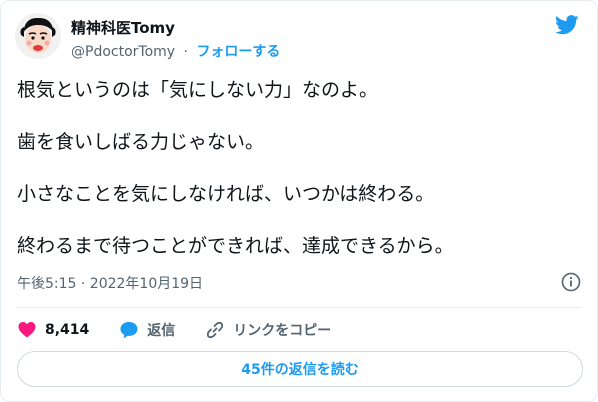  I want to click on avatar, so click(38, 36).